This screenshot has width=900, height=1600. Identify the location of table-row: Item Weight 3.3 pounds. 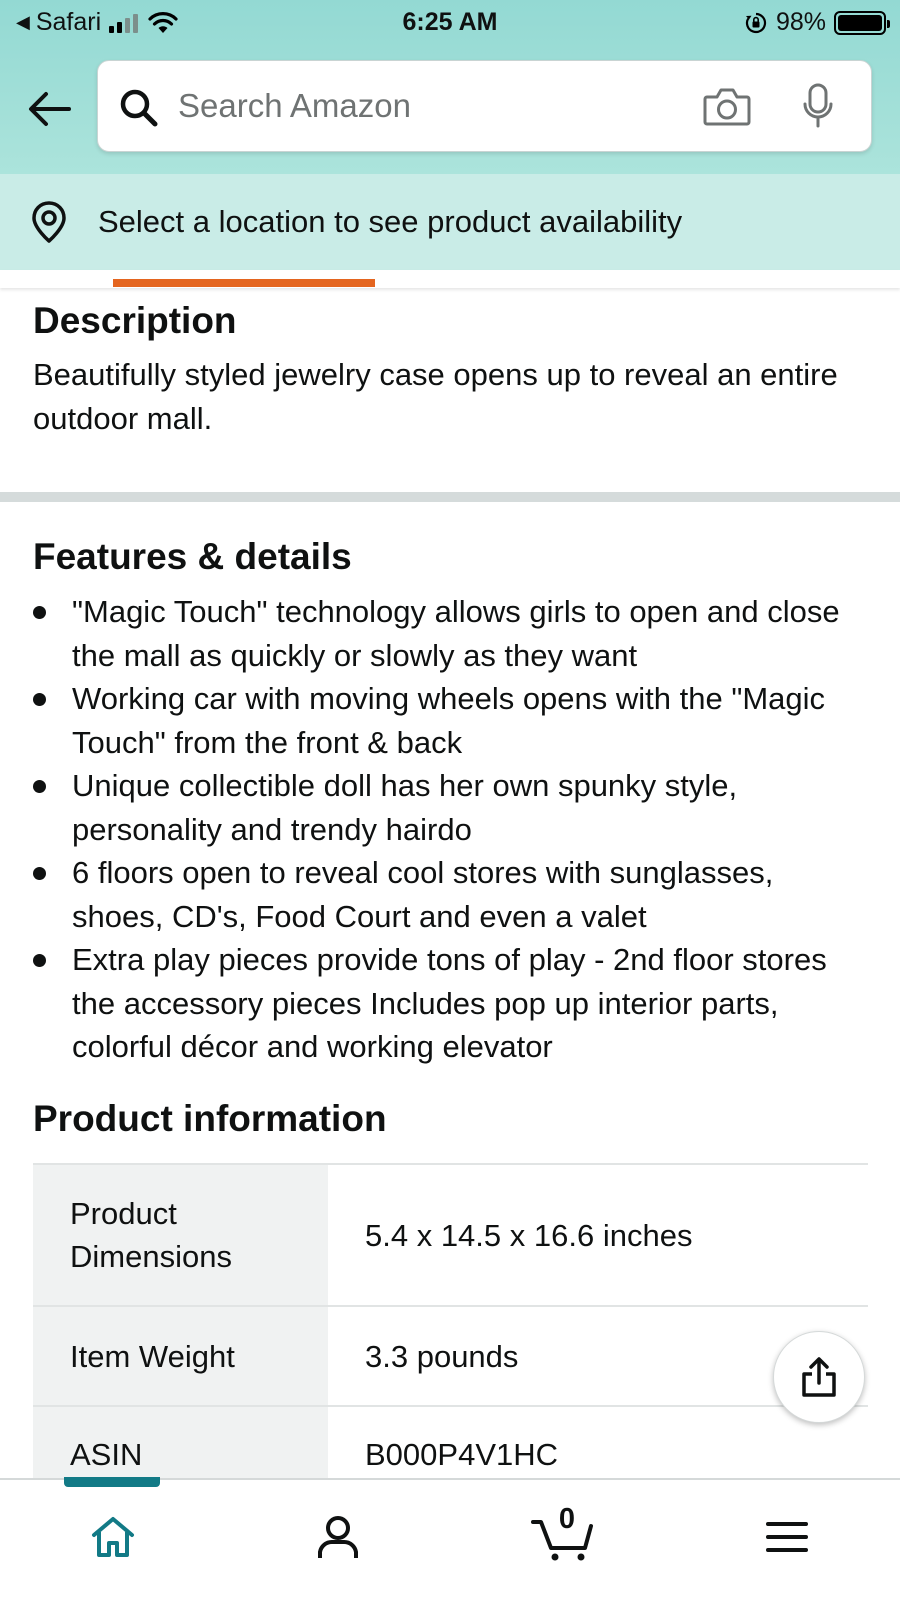
(450, 1355).